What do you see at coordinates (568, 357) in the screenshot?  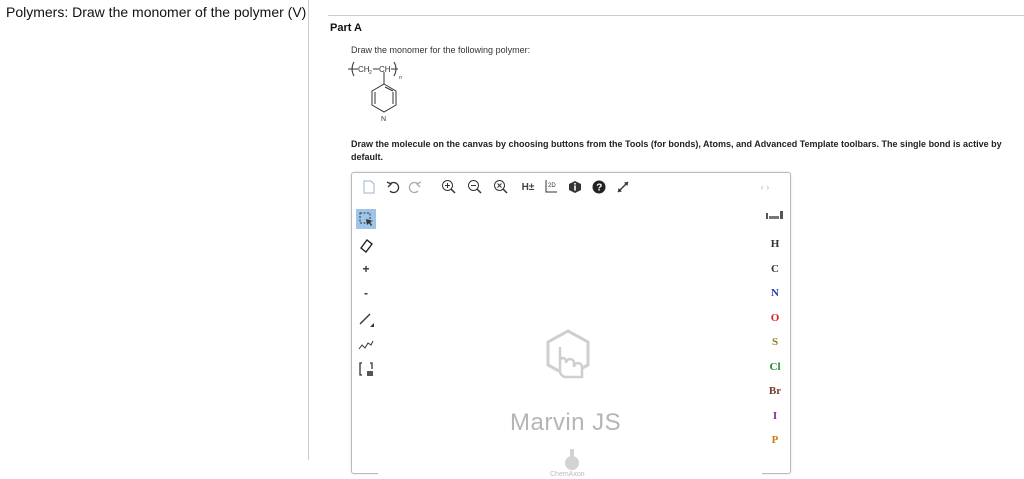 I see `marvin-logo-icon` at bounding box center [568, 357].